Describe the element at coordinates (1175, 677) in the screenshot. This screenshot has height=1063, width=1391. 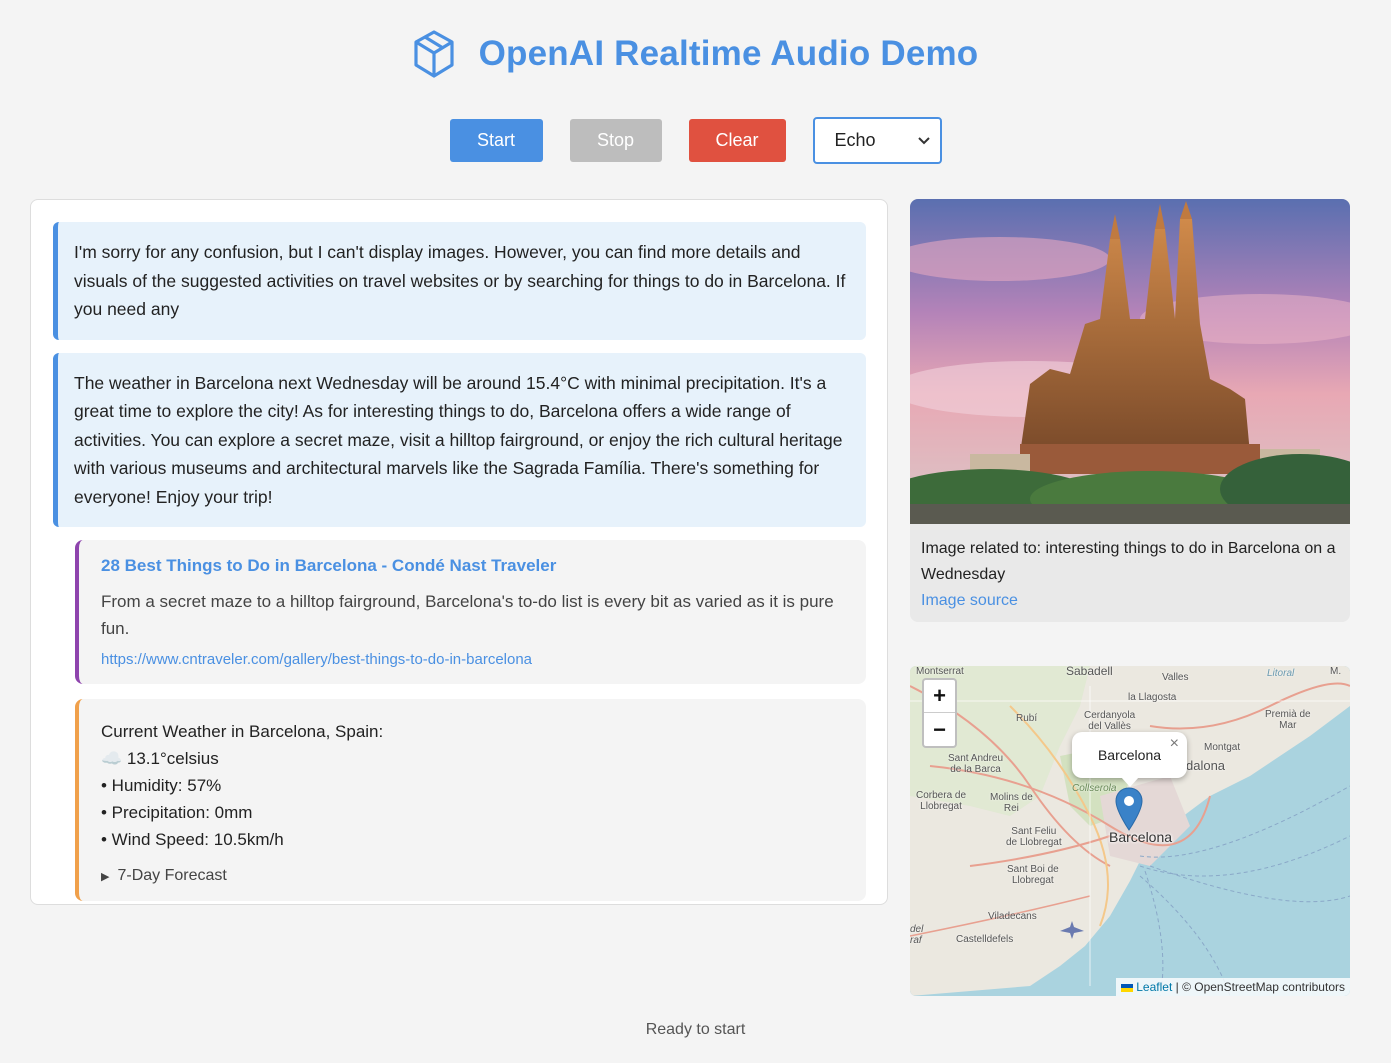
I see `map-place-label: Valles` at that location.